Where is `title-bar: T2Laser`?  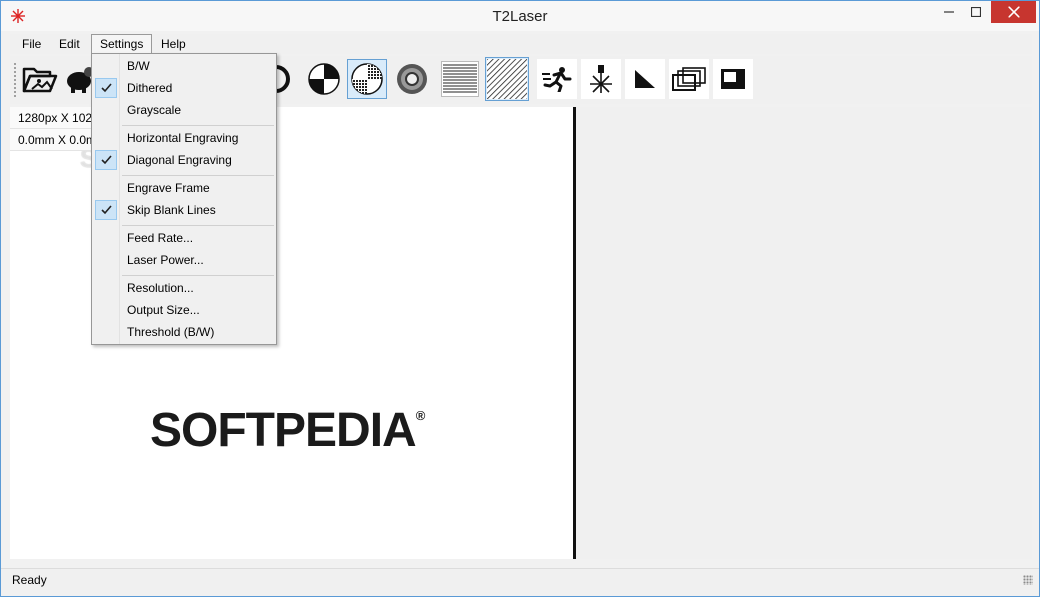
title-bar: T2Laser is located at coordinates (520, 16).